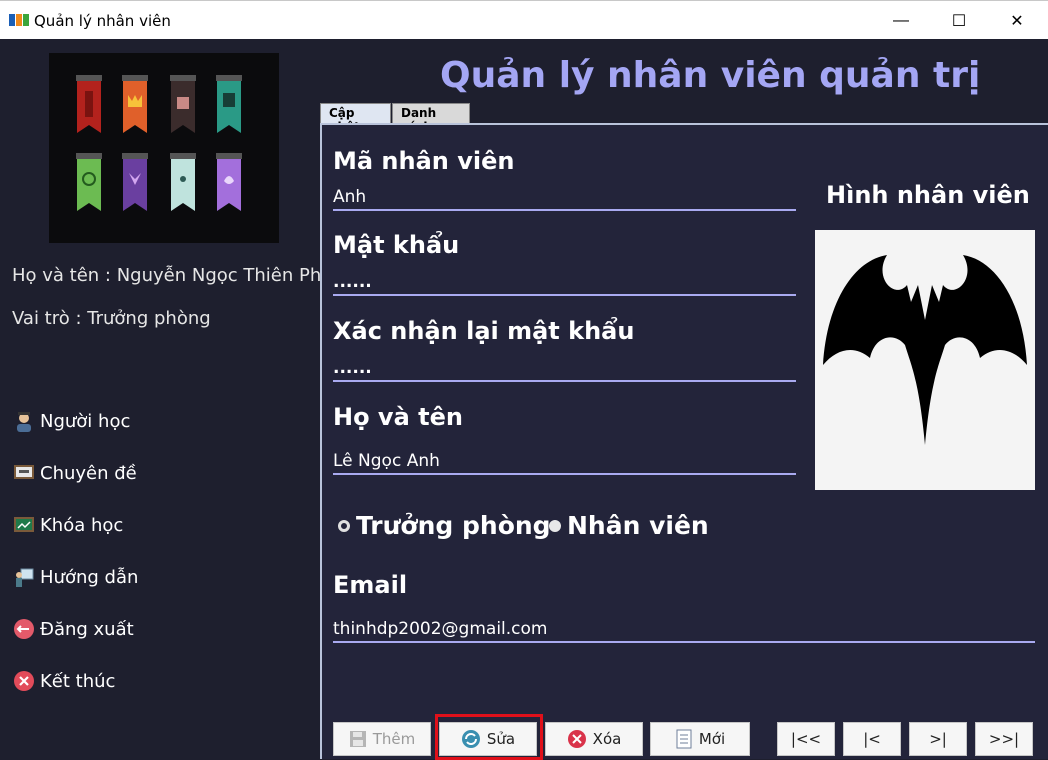 The image size is (1048, 760). Describe the element at coordinates (24, 421) in the screenshot. I see `student-icon` at that location.